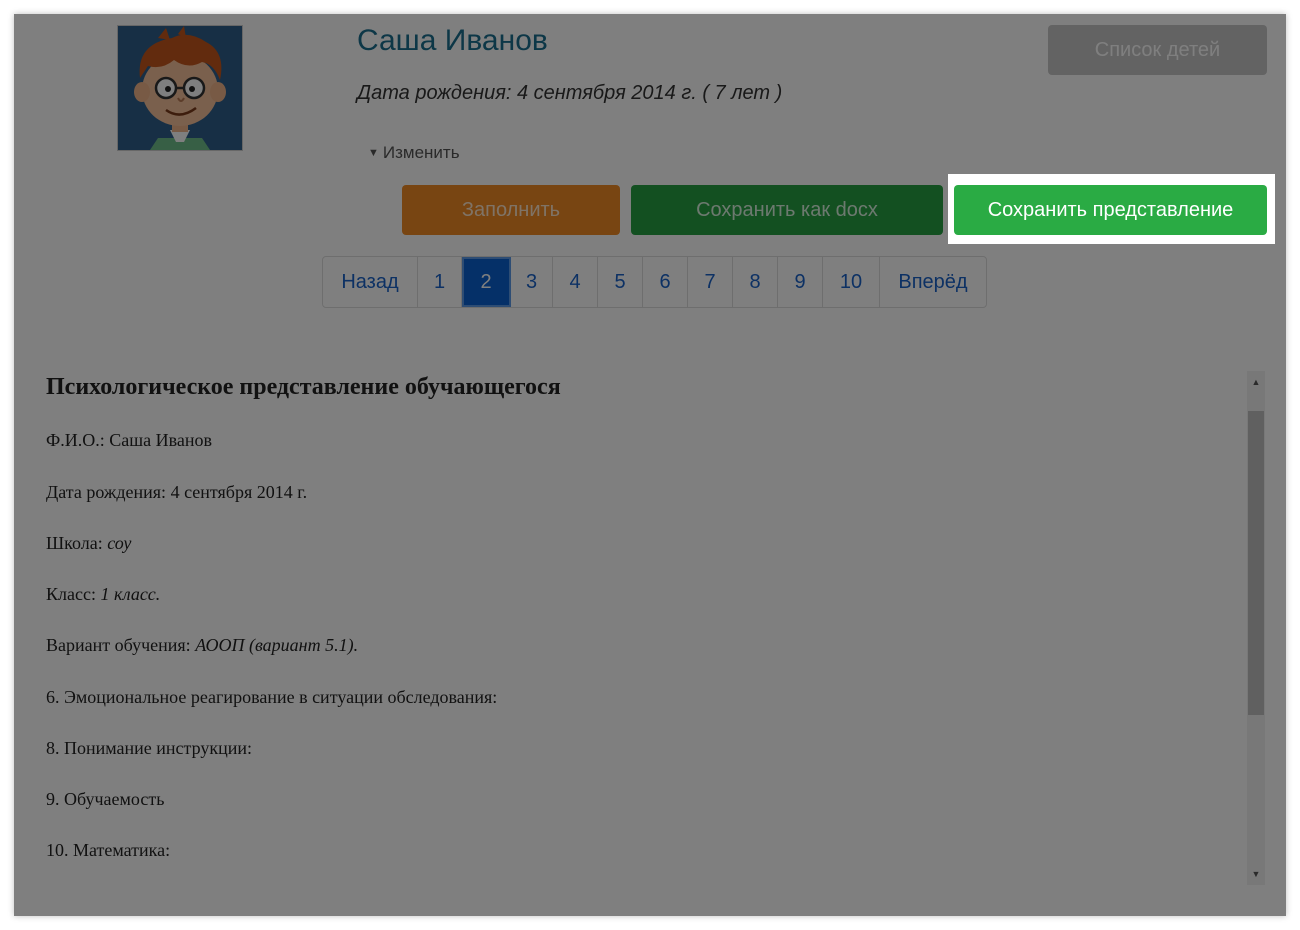 Image resolution: width=1300 pixels, height=930 pixels. I want to click on cartoon-boy-avatar-icon, so click(180, 88).